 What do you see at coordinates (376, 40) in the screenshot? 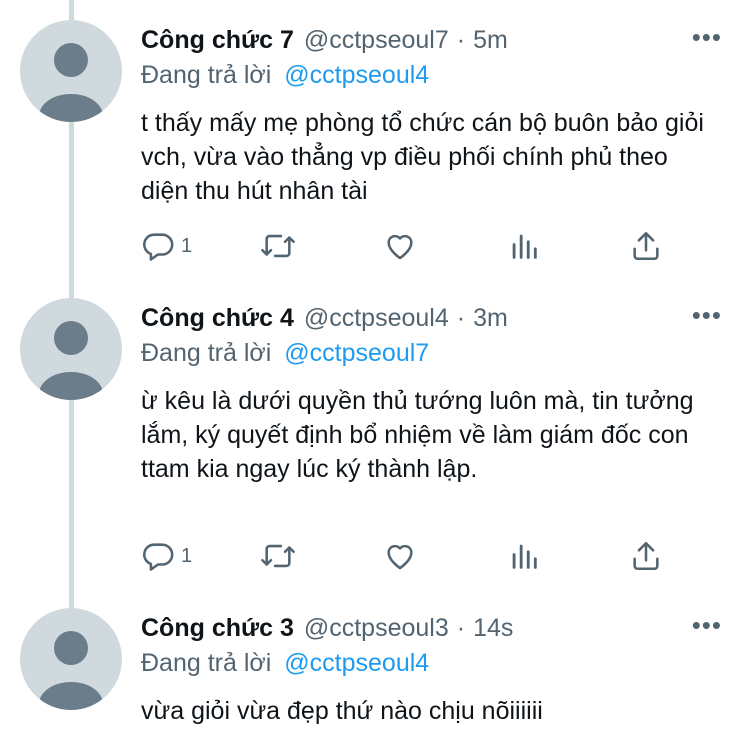
I see `user-handle: @cctpseoul7` at bounding box center [376, 40].